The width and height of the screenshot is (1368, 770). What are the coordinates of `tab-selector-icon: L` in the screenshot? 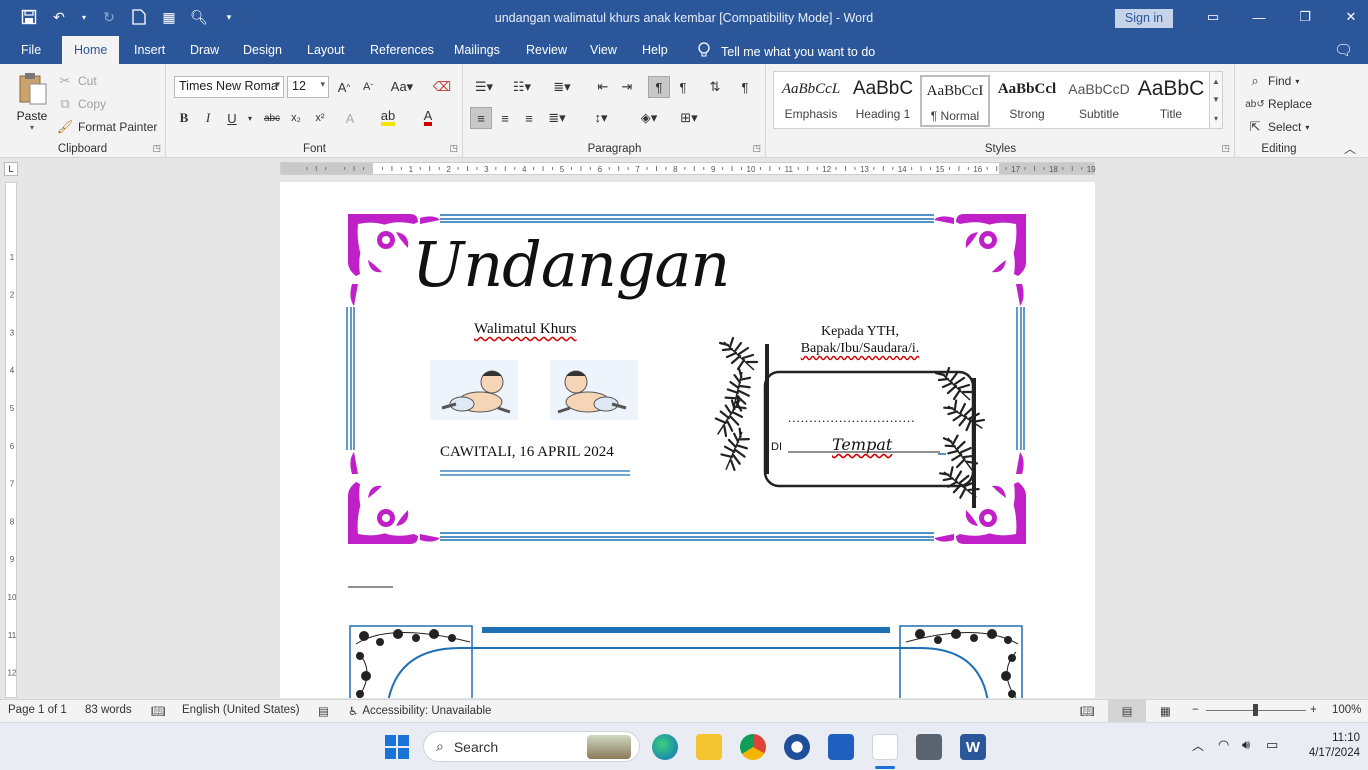 It's located at (11, 169).